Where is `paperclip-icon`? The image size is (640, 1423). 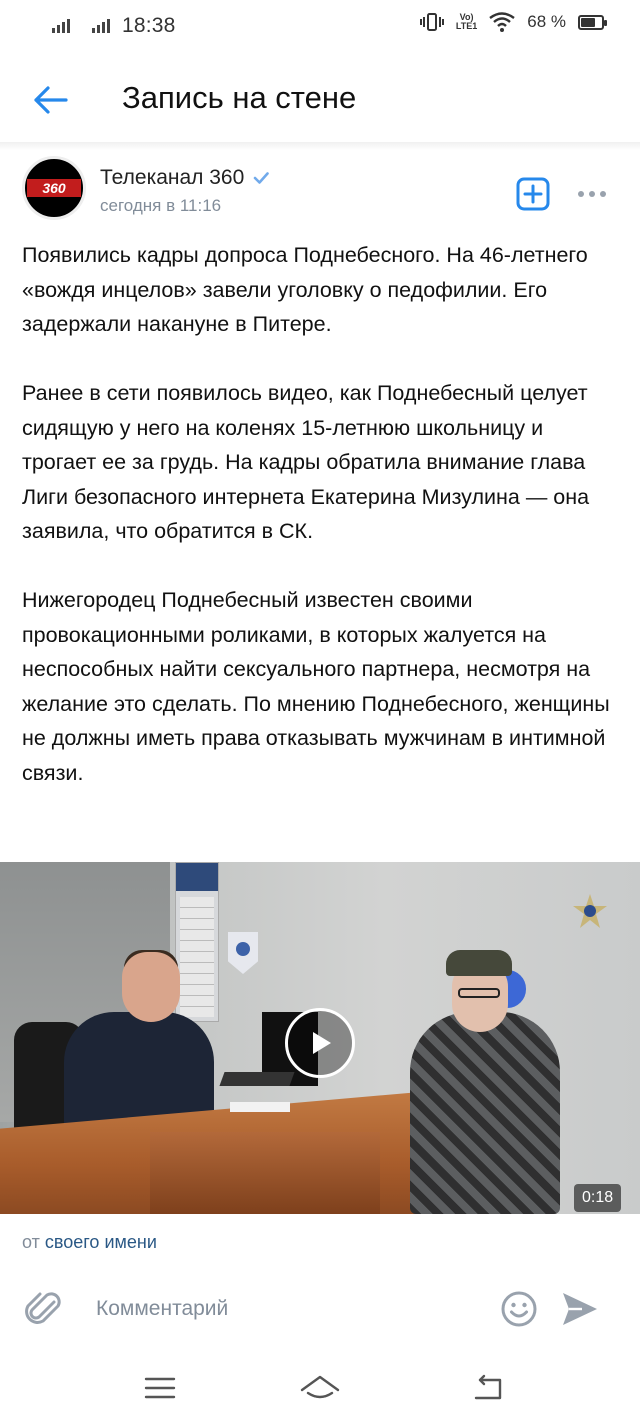 paperclip-icon is located at coordinates (45, 1309).